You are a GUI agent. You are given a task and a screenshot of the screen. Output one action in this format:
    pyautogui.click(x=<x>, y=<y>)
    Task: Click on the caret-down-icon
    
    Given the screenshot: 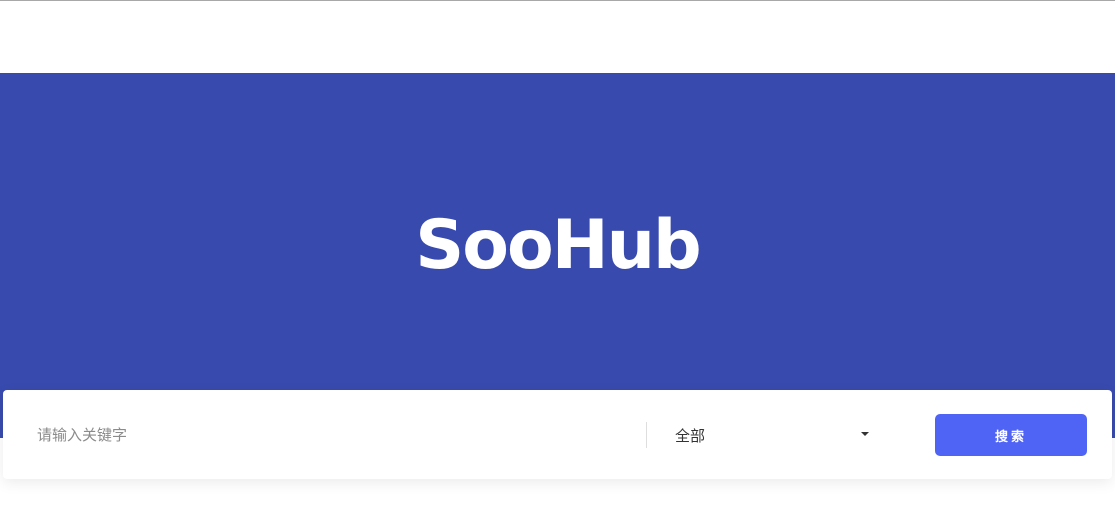 What is the action you would take?
    pyautogui.click(x=865, y=434)
    